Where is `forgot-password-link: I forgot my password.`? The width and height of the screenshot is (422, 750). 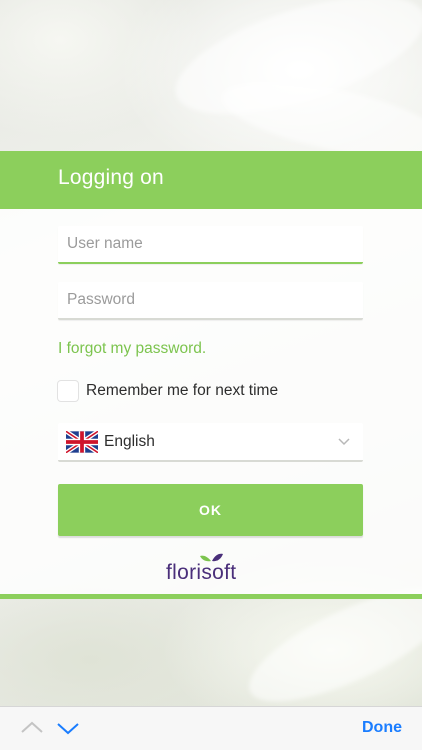
forgot-password-link: I forgot my password. is located at coordinates (132, 349).